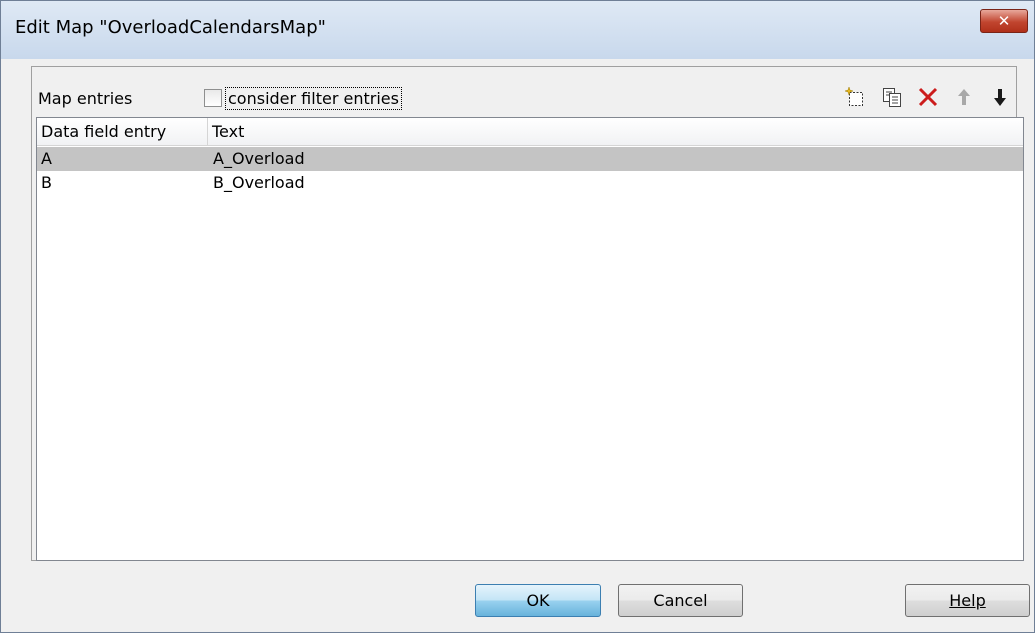  I want to click on ok-button: OK, so click(538, 600).